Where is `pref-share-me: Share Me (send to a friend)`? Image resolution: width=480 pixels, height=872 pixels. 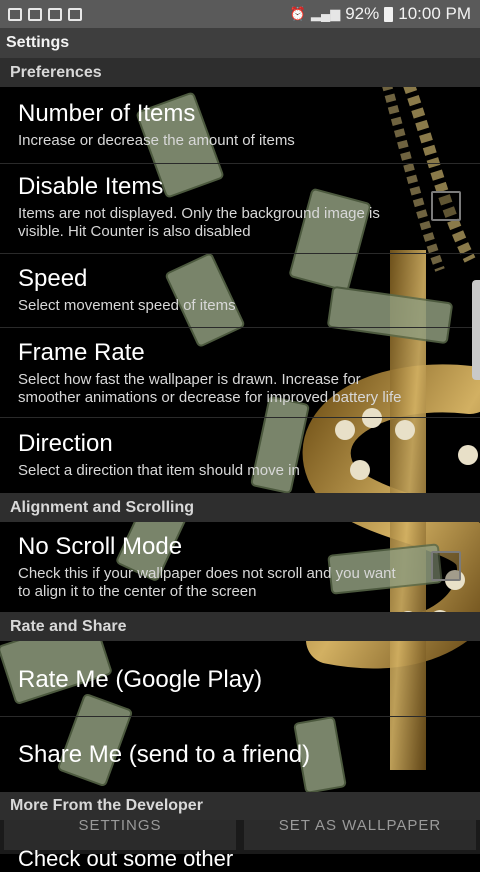
pref-share-me: Share Me (send to a friend) is located at coordinates (240, 755).